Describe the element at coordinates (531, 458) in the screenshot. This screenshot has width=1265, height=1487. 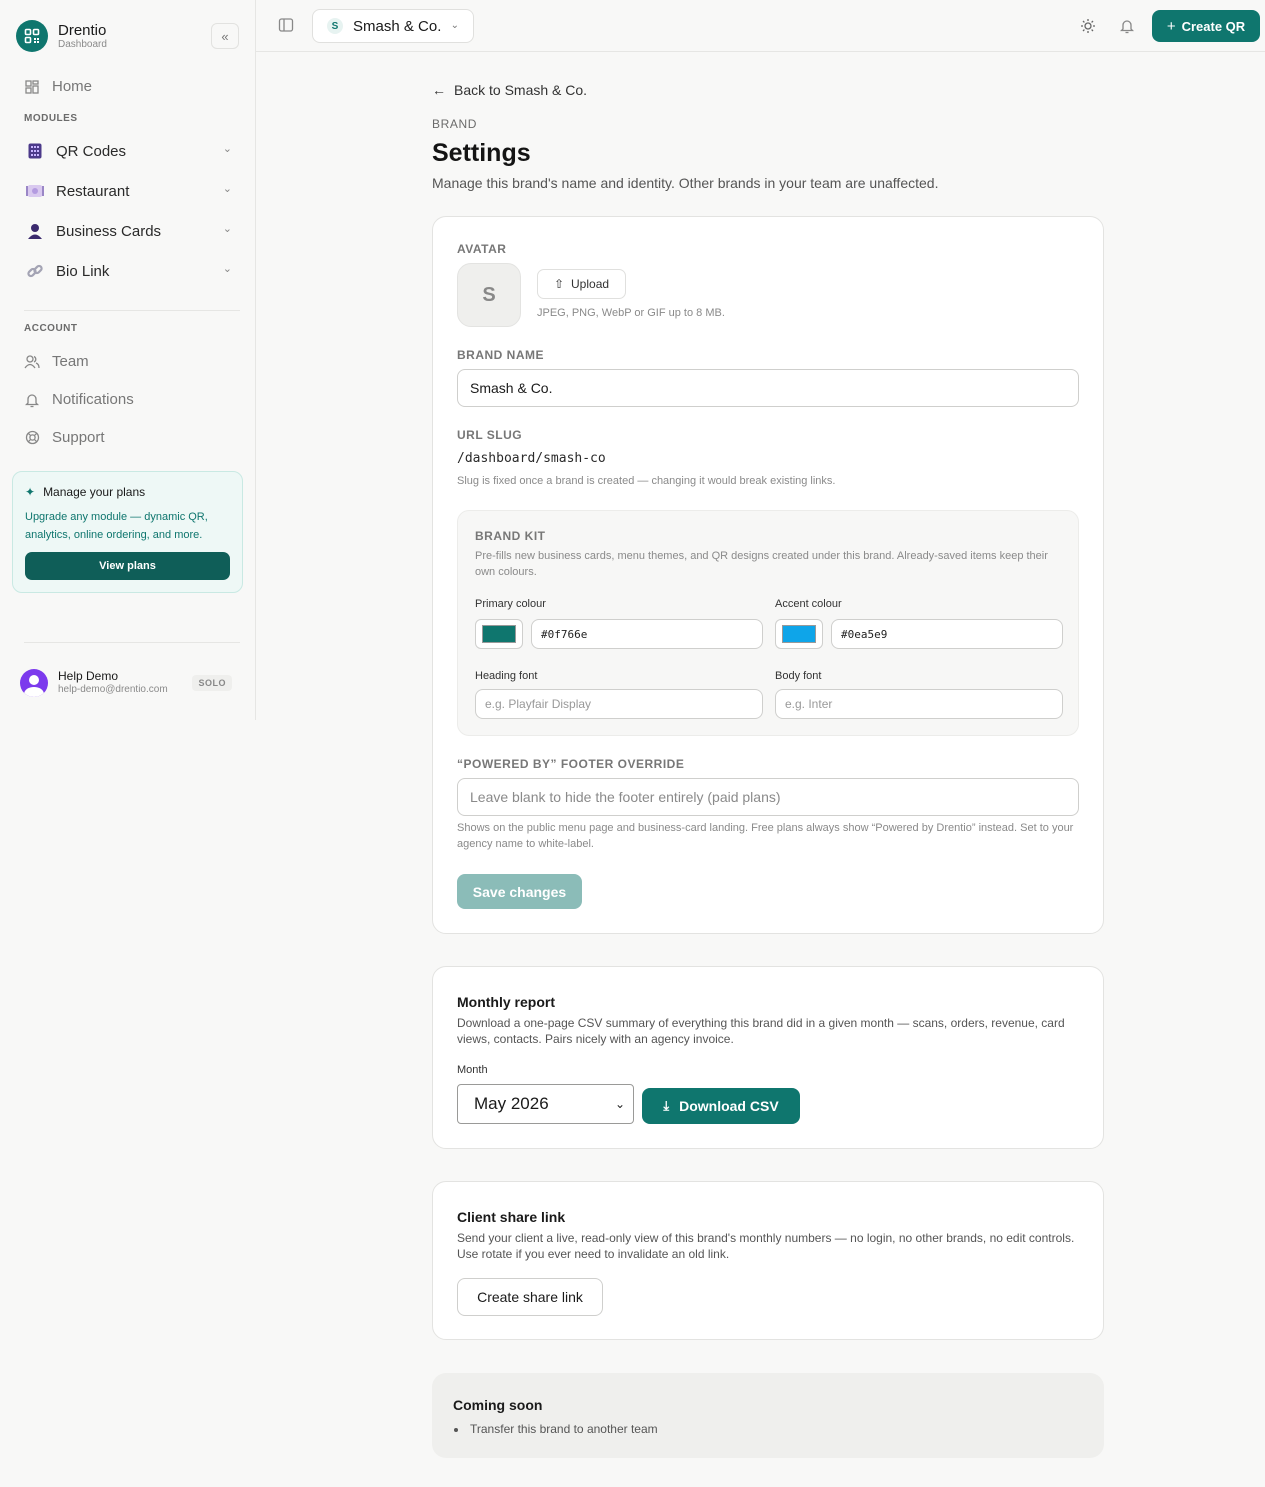
I see `url-slug-value: /dashboard/smash-co` at that location.